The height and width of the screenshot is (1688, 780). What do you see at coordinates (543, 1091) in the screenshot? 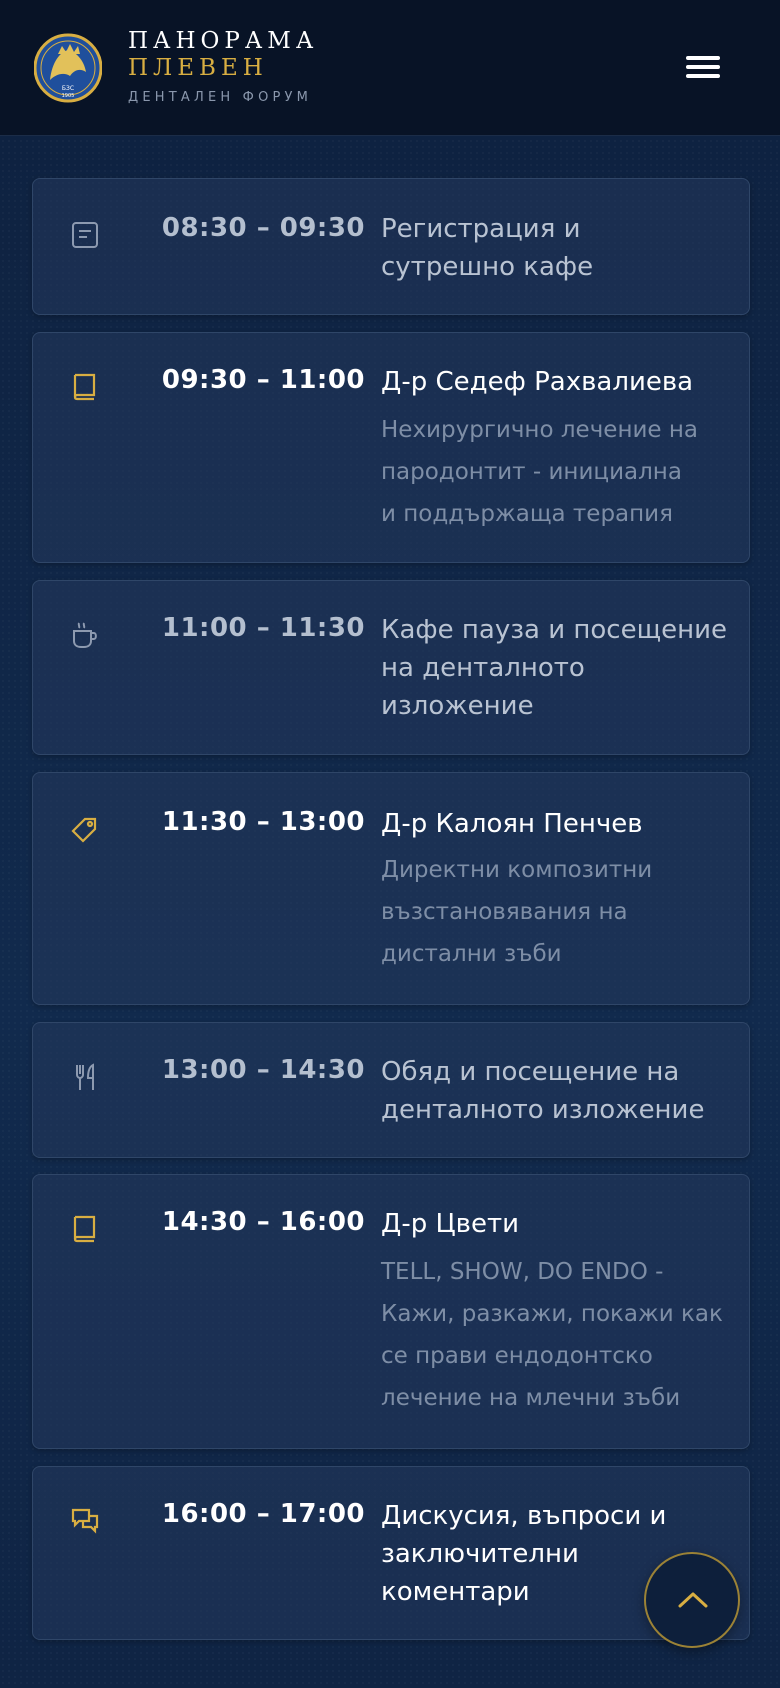
I see `schedule-title: Обяд и посещение на денталното изложение` at bounding box center [543, 1091].